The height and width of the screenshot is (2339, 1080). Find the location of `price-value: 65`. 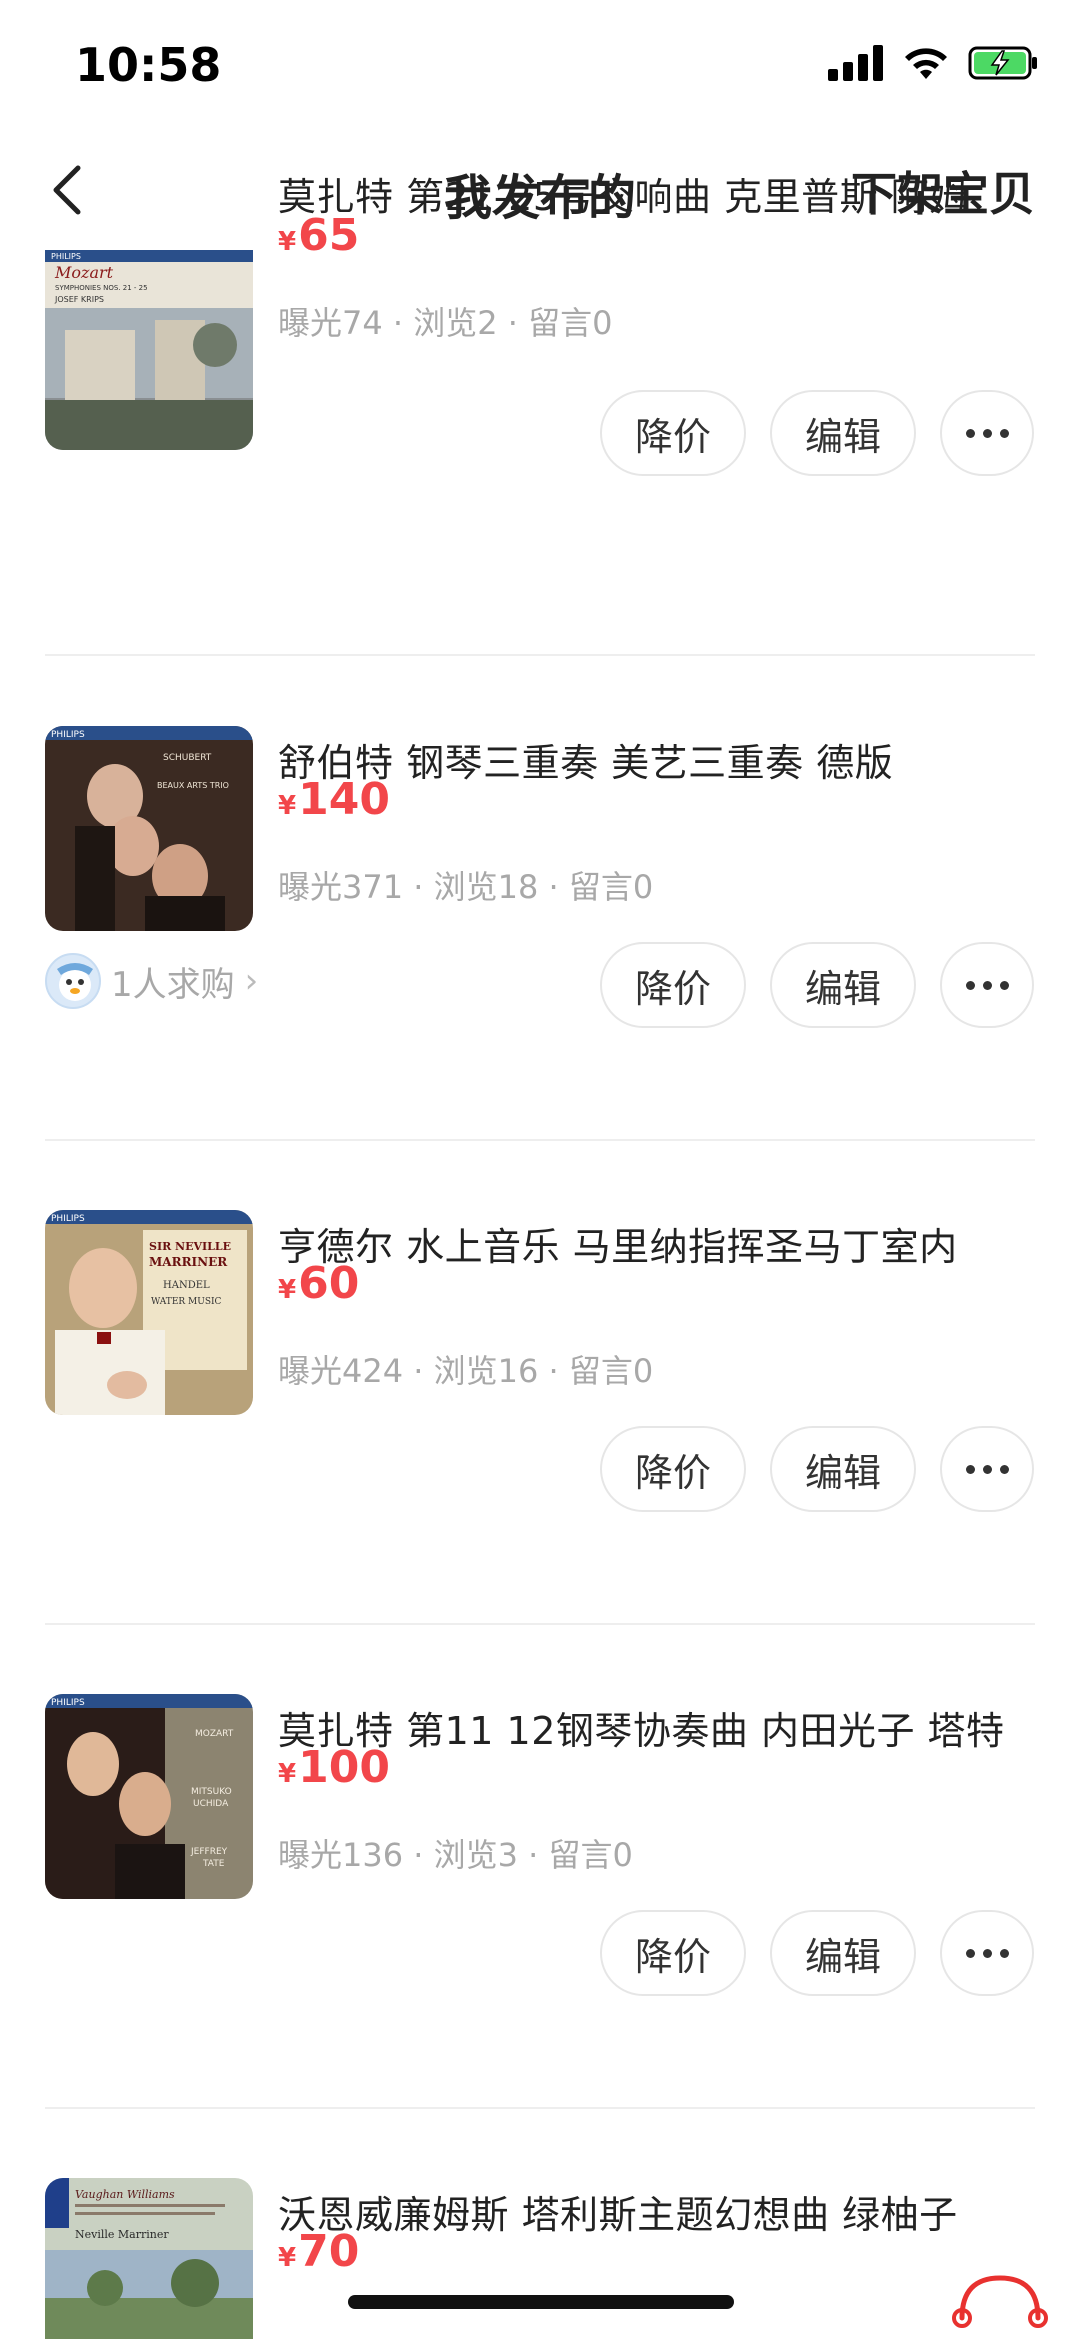

price-value: 65 is located at coordinates (329, 235).